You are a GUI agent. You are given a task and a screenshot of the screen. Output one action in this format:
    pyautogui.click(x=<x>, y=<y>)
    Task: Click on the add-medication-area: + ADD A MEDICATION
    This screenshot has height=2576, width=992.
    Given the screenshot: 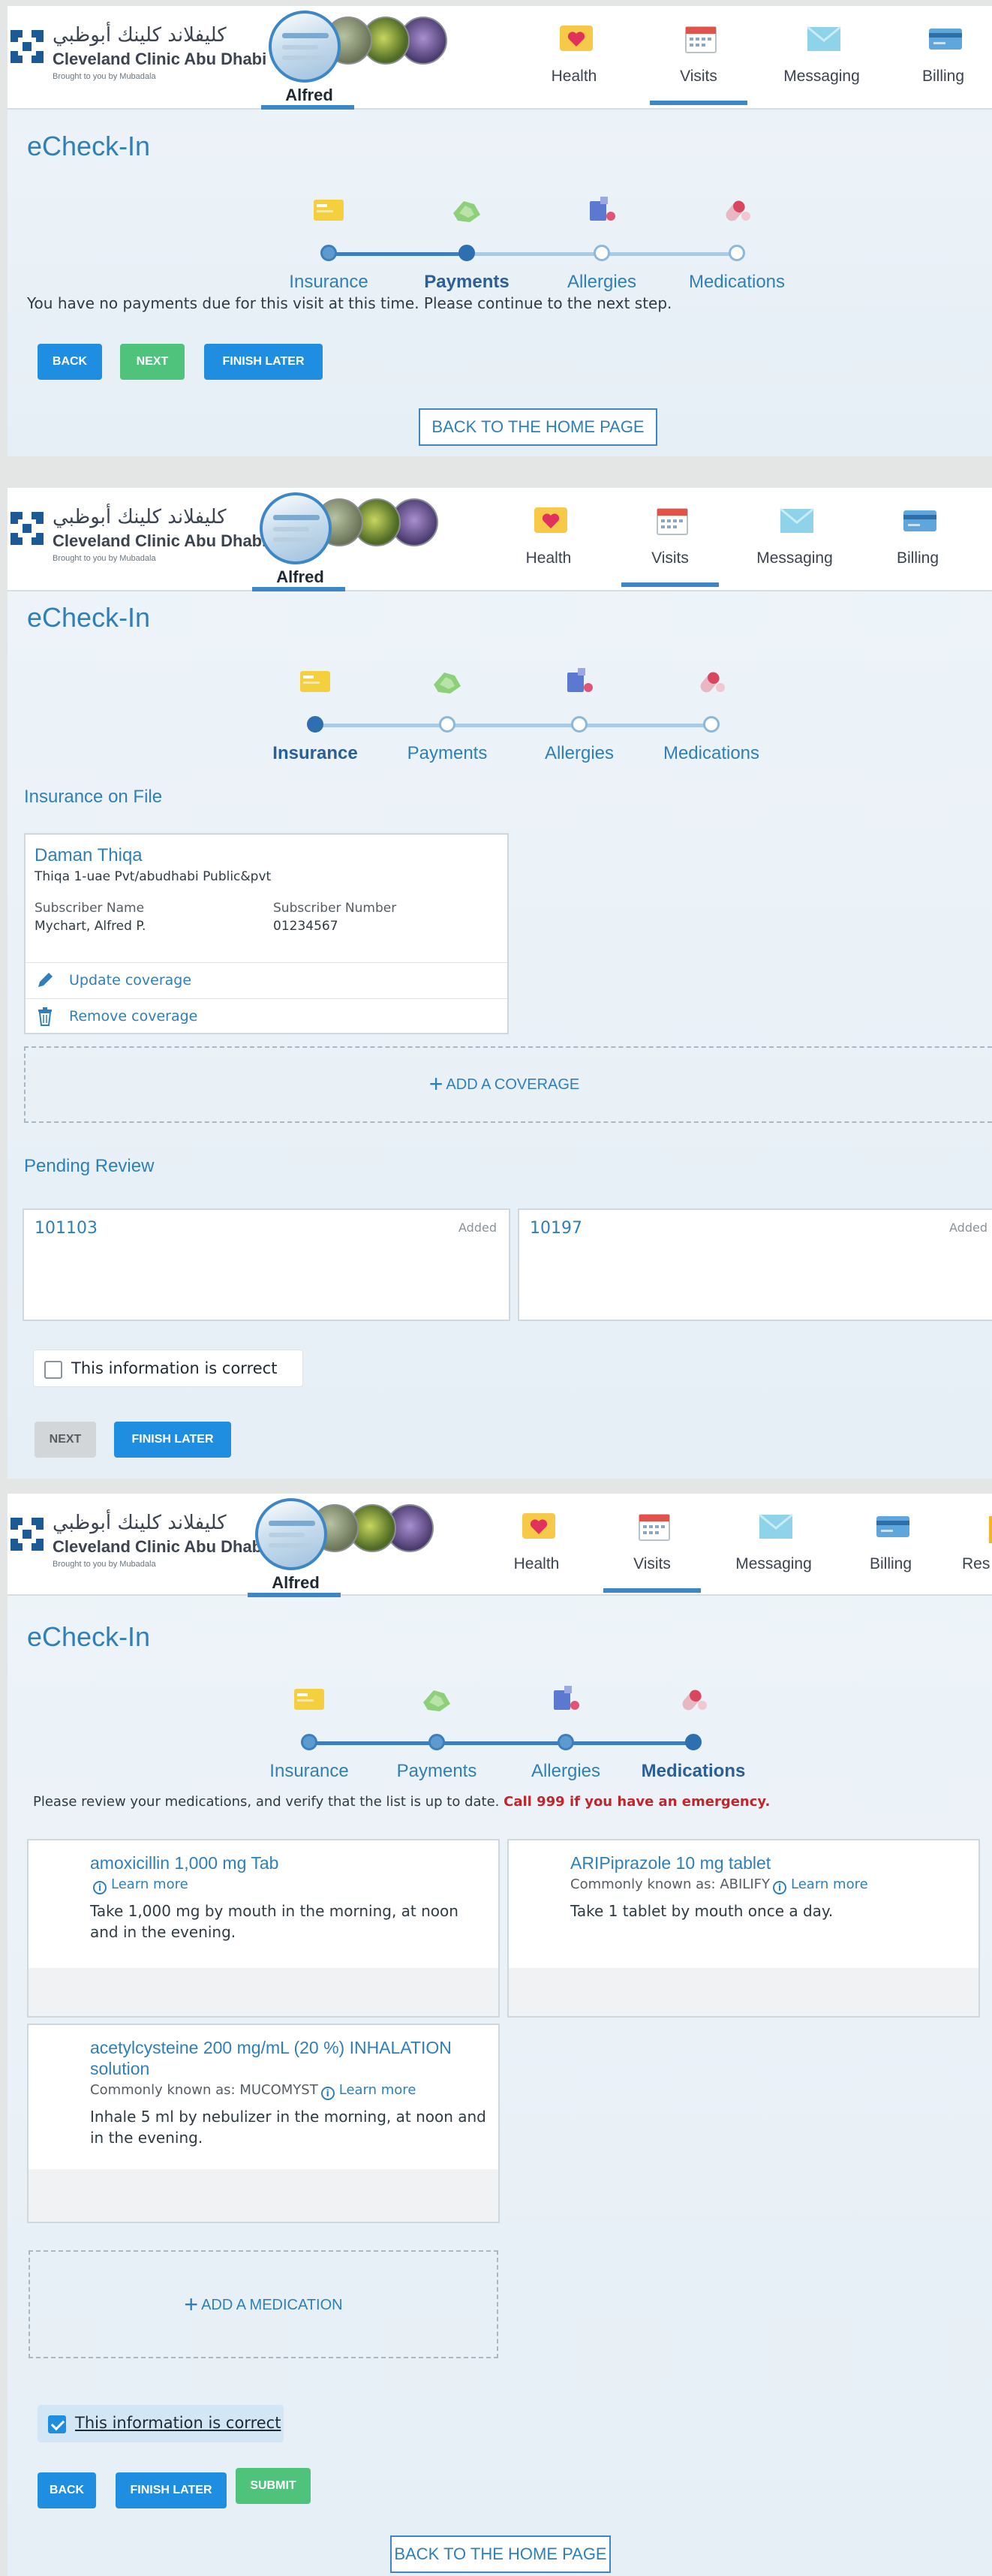 What is the action you would take?
    pyautogui.click(x=263, y=2304)
    